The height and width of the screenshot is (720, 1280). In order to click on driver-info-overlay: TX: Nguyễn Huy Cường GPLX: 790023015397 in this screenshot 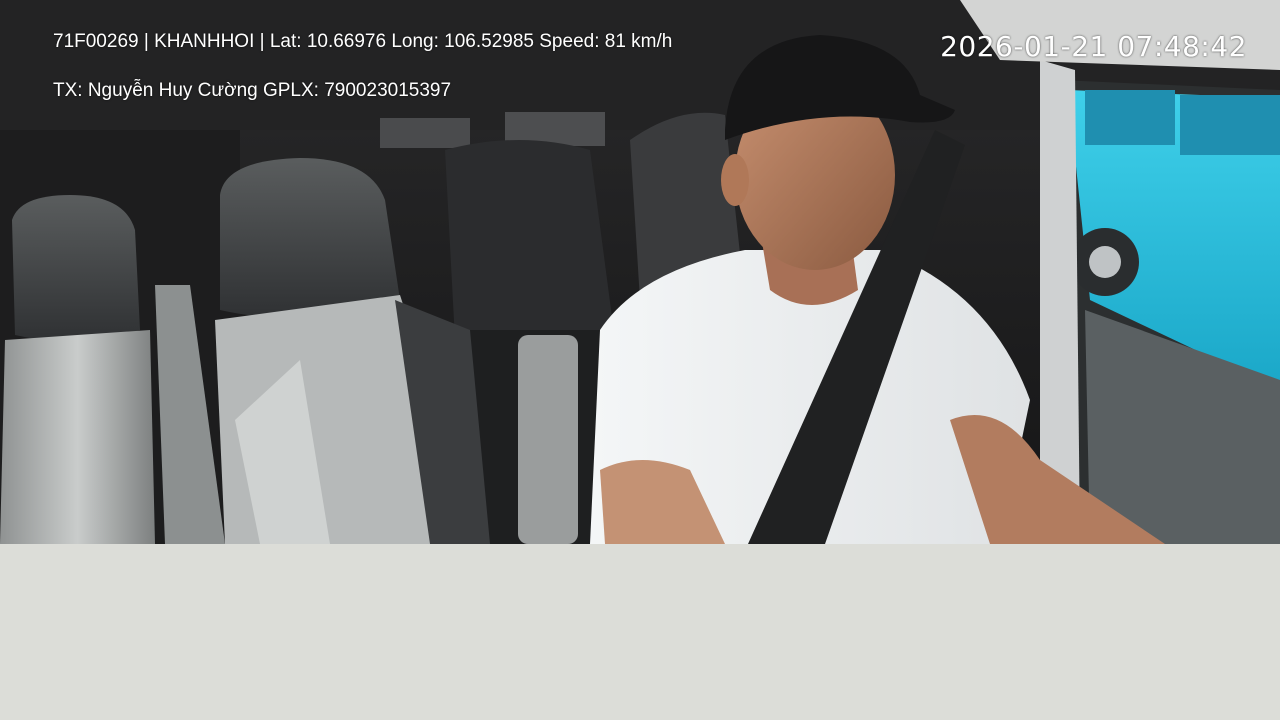, I will do `click(252, 90)`.